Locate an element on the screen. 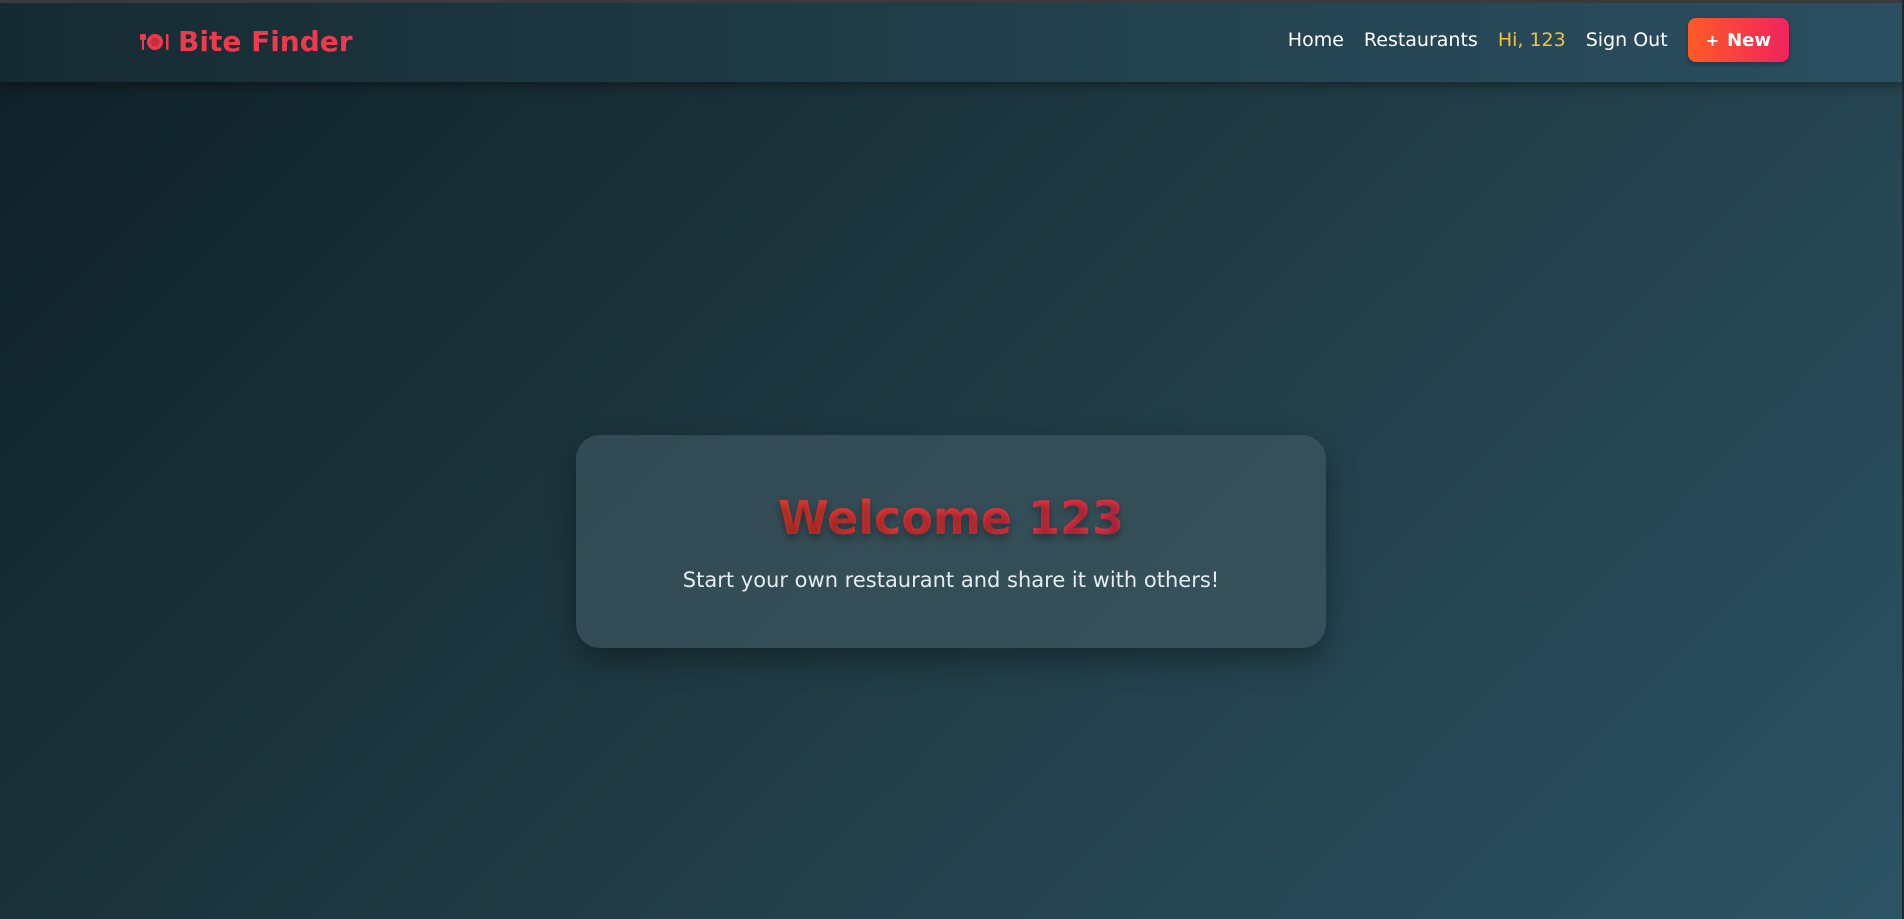  brand-logo-link: Bite Finder is located at coordinates (246, 41).